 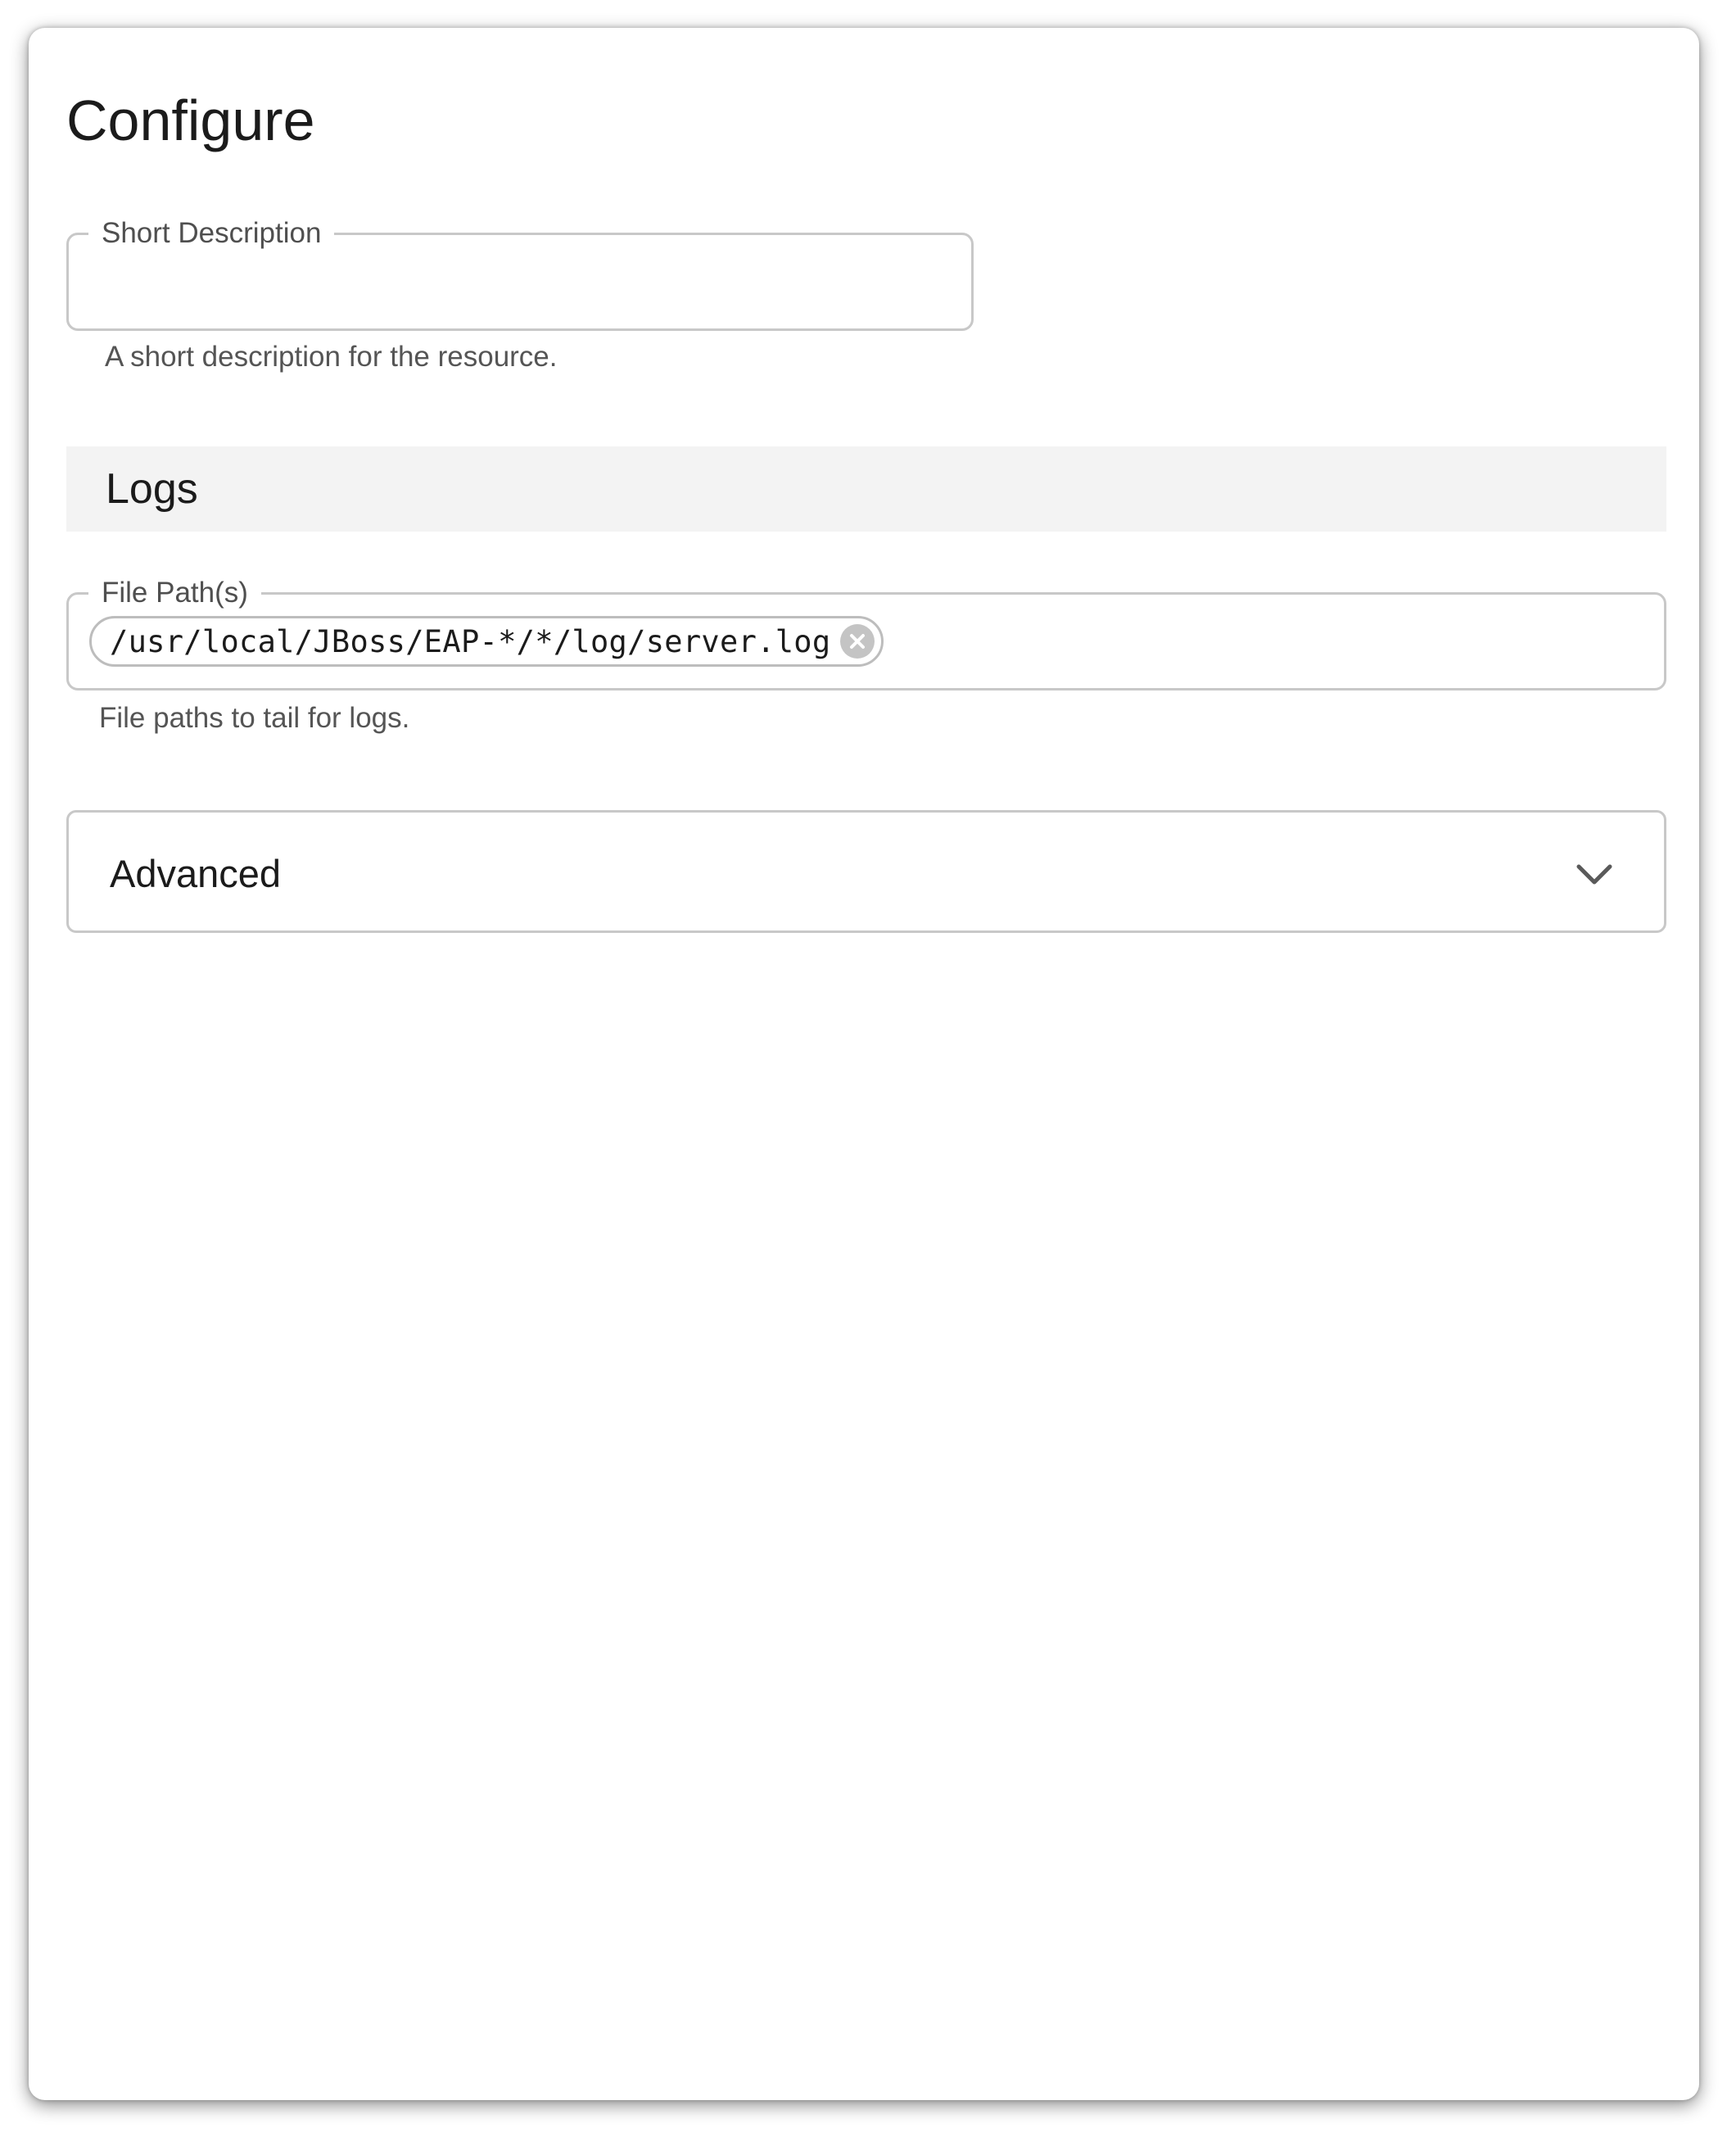 I want to click on short-description-helper-text: A short description for the resource., so click(x=331, y=357).